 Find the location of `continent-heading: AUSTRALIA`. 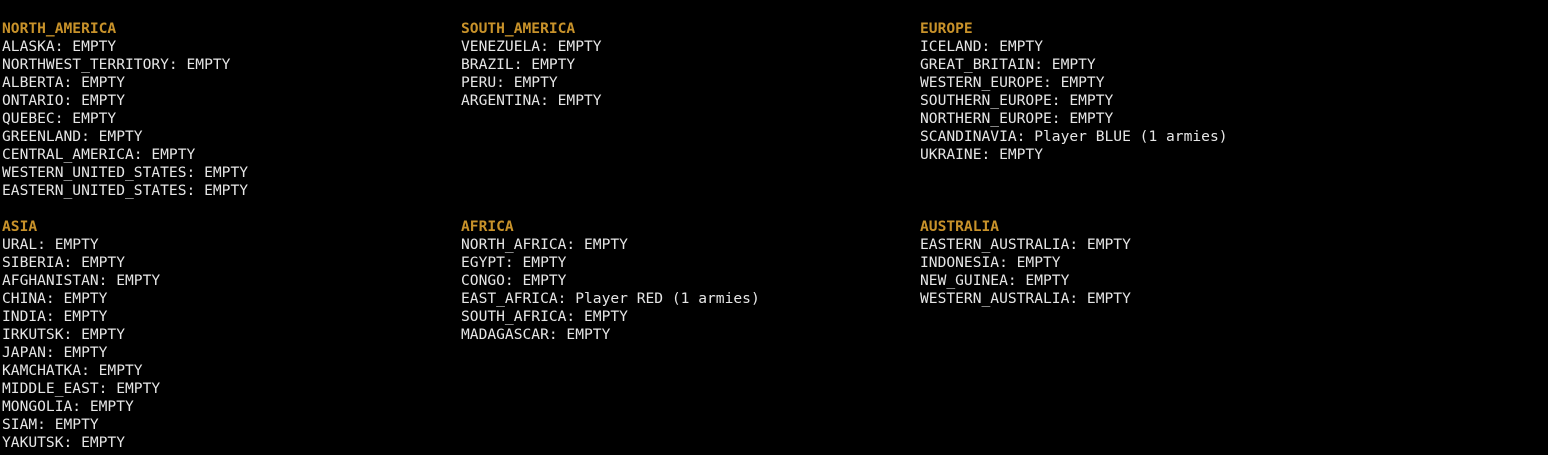

continent-heading: AUSTRALIA is located at coordinates (960, 226).